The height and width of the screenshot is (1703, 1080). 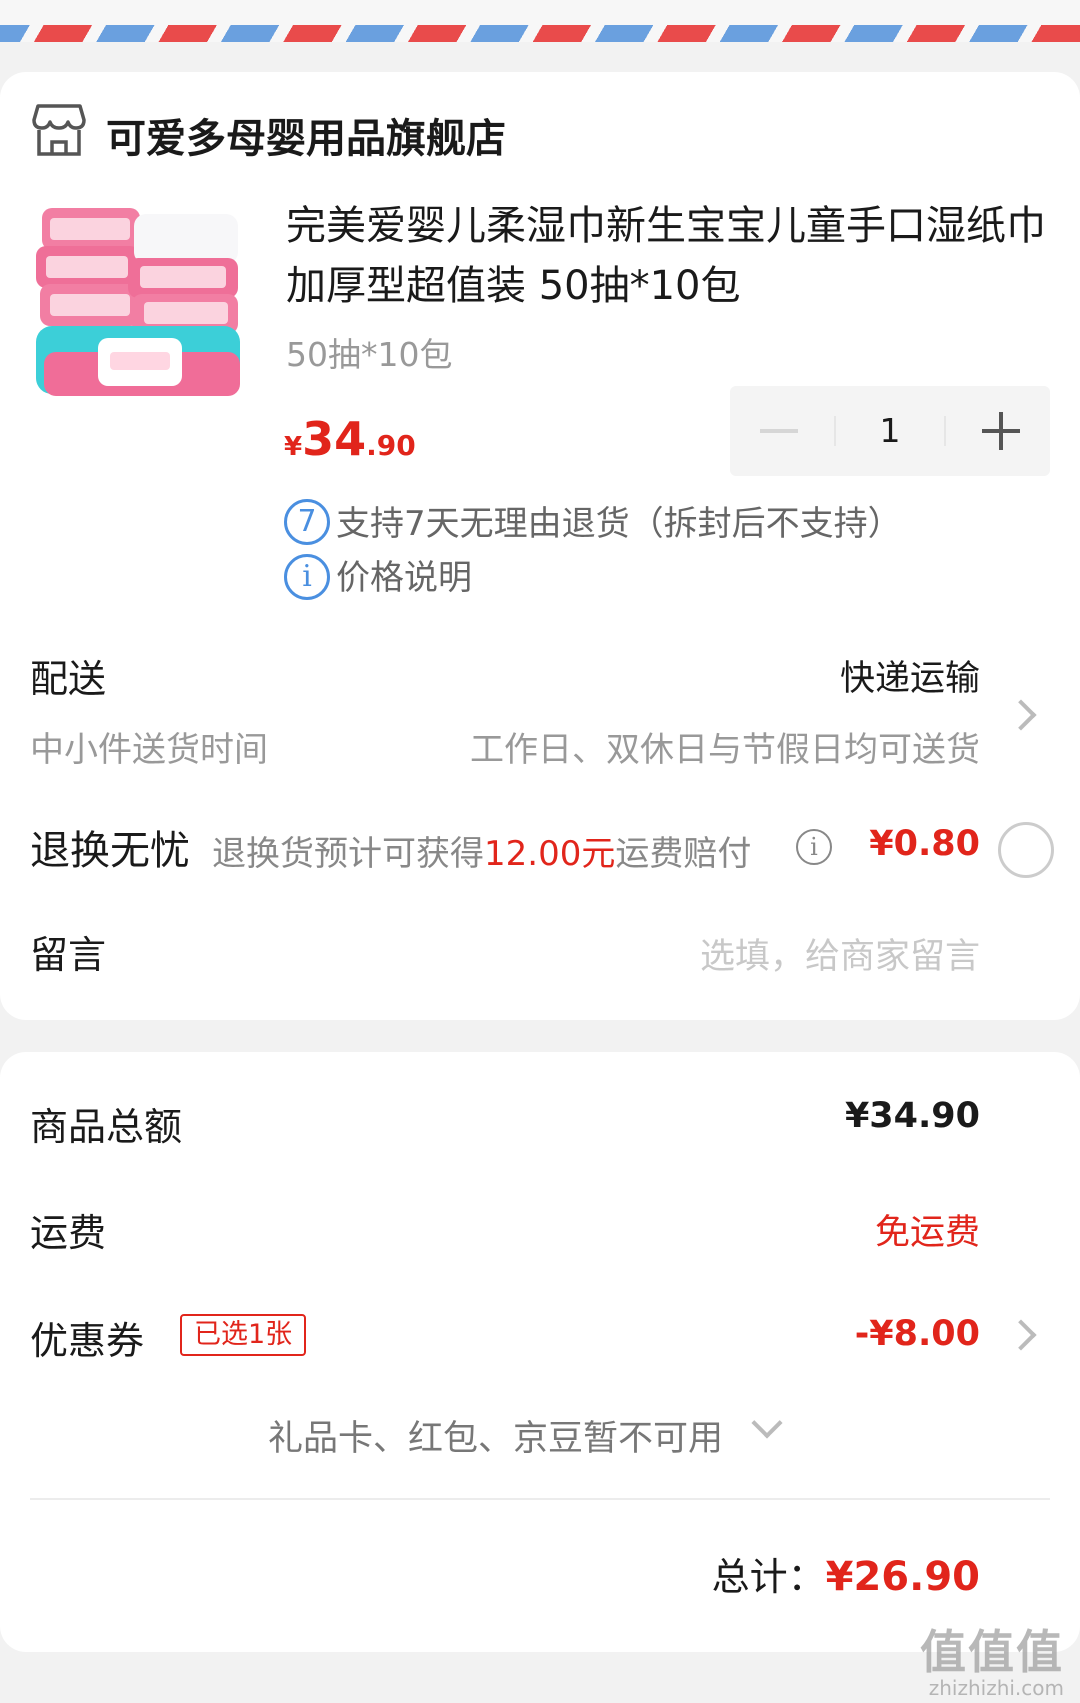 I want to click on return-policy-text: 支持7天无理由退货（拆封后不支持）, so click(x=619, y=520).